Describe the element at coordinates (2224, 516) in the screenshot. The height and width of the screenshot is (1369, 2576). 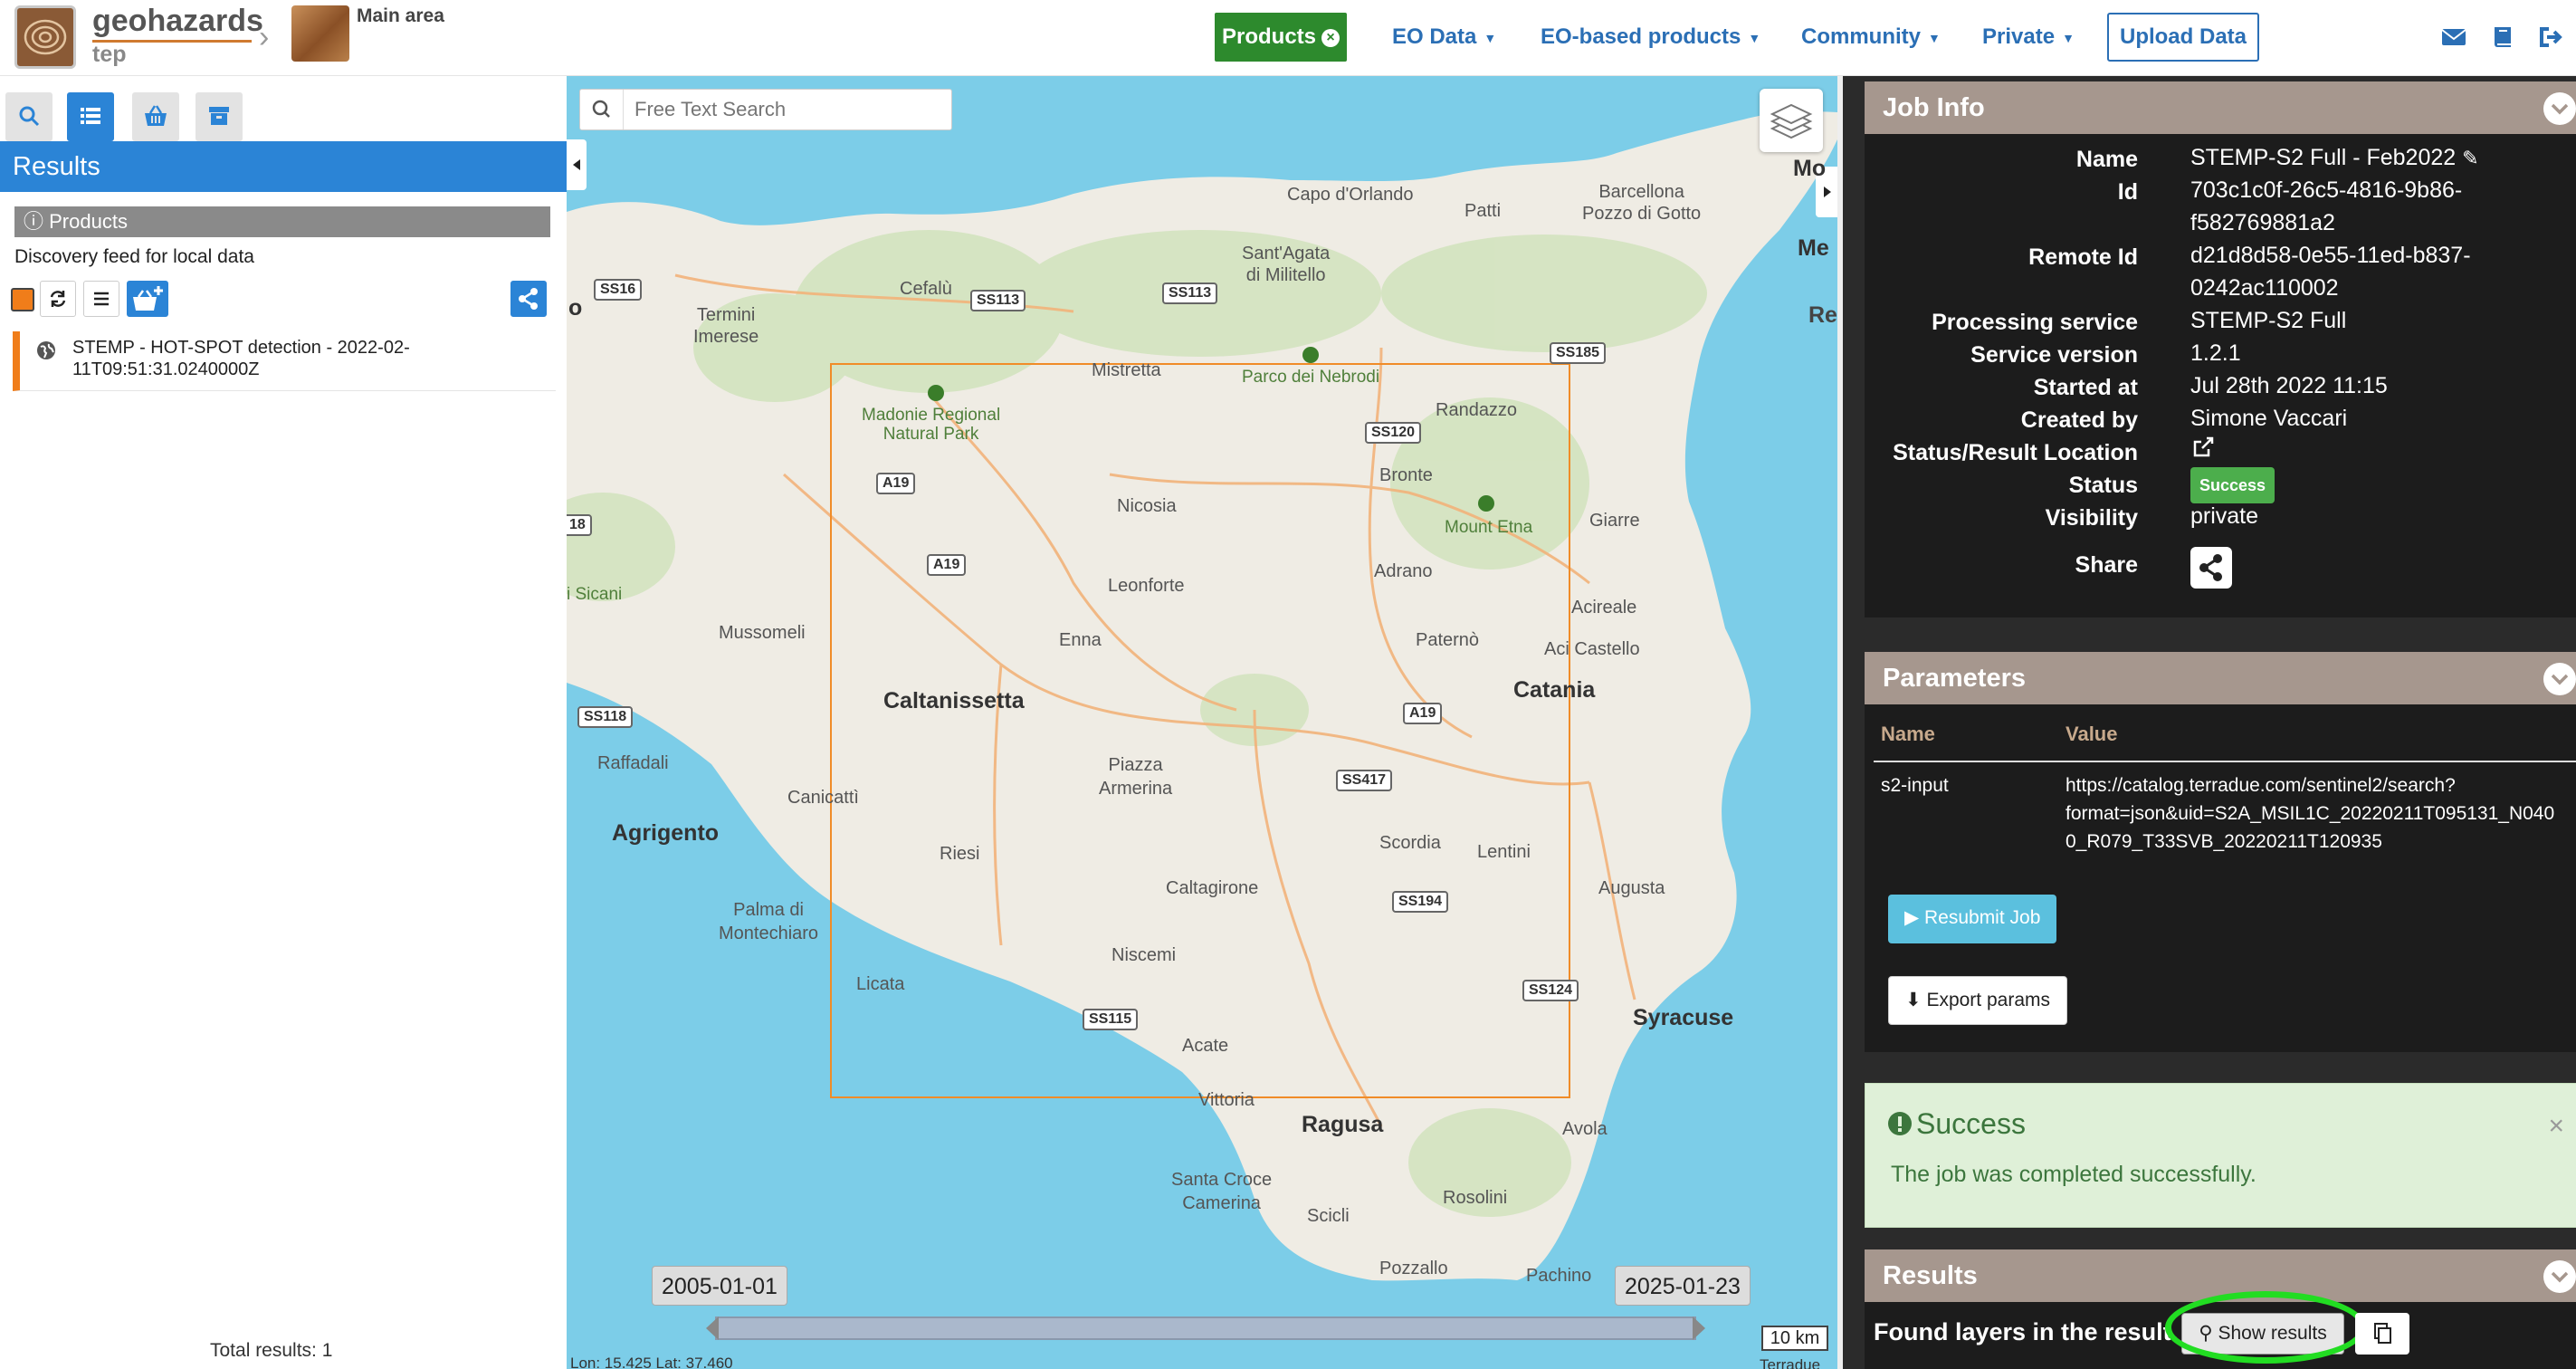
I see `job-visibility-value: private` at that location.